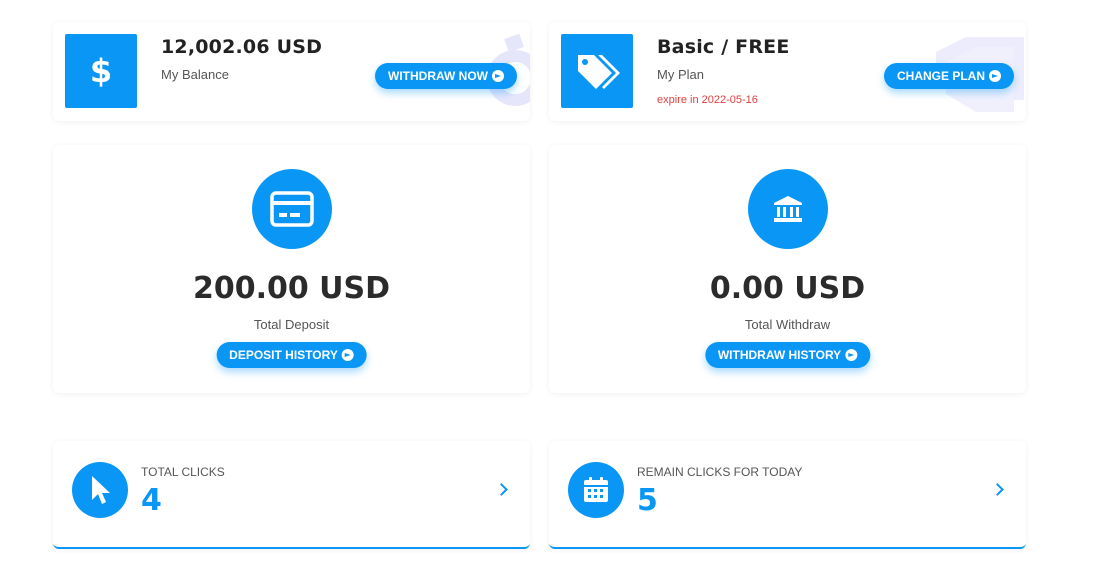  What do you see at coordinates (787, 288) in the screenshot?
I see `total-withdraw-amount: 0.00 USD` at bounding box center [787, 288].